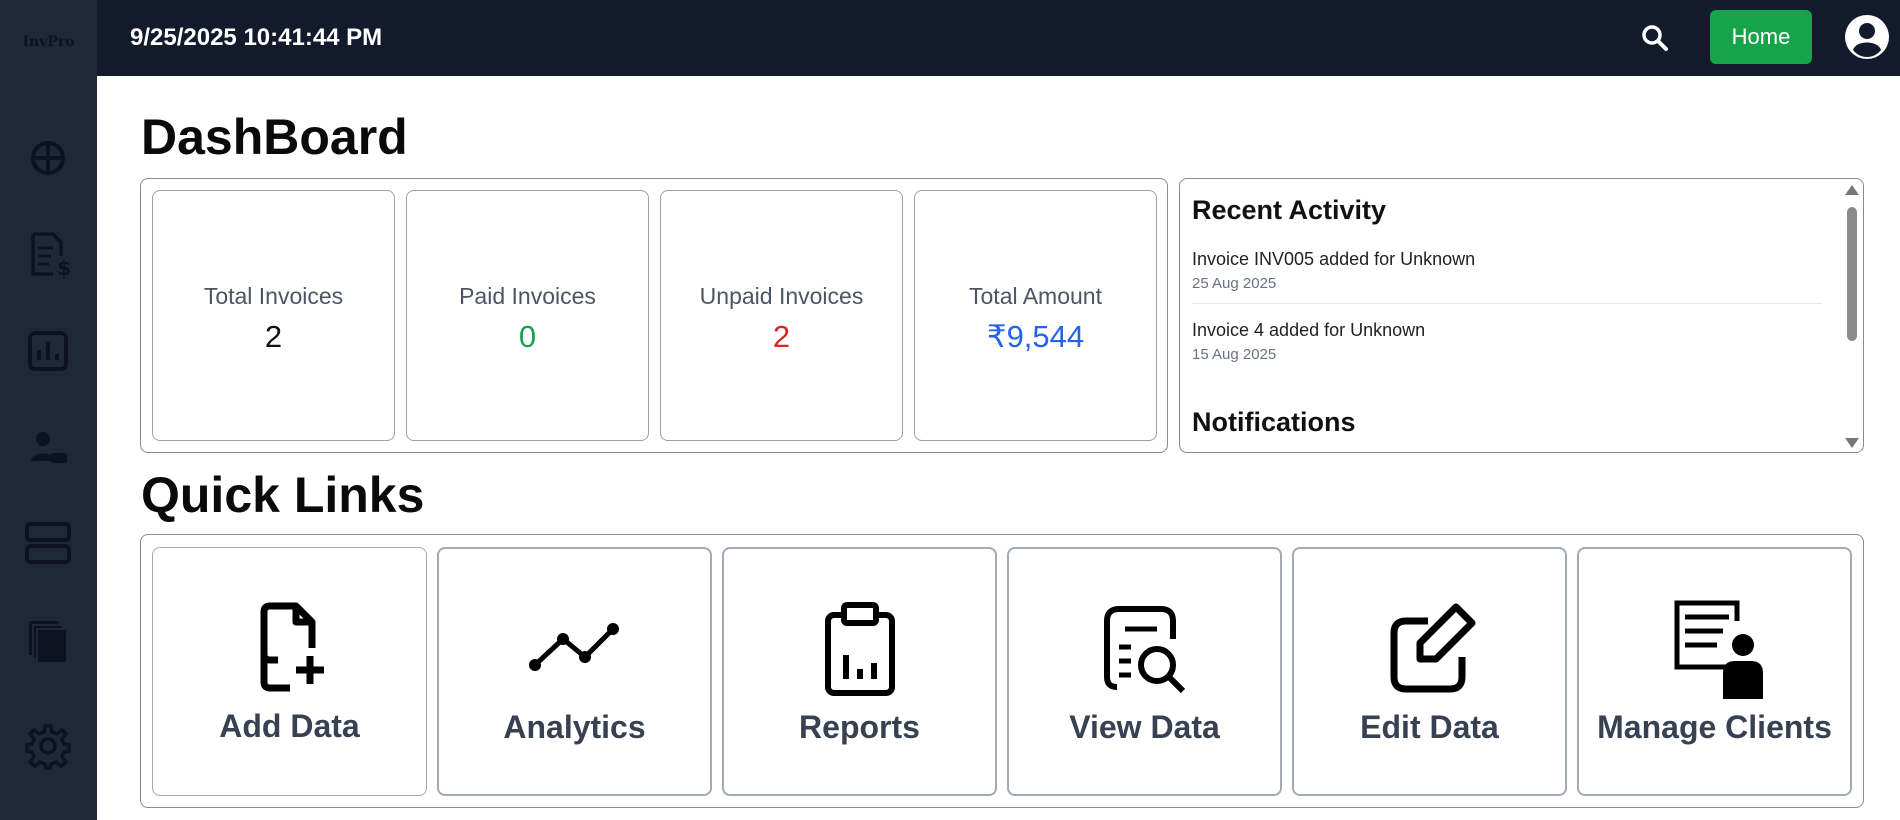 The width and height of the screenshot is (1900, 820). Describe the element at coordinates (289, 726) in the screenshot. I see `quick-link-label: Add Data` at that location.